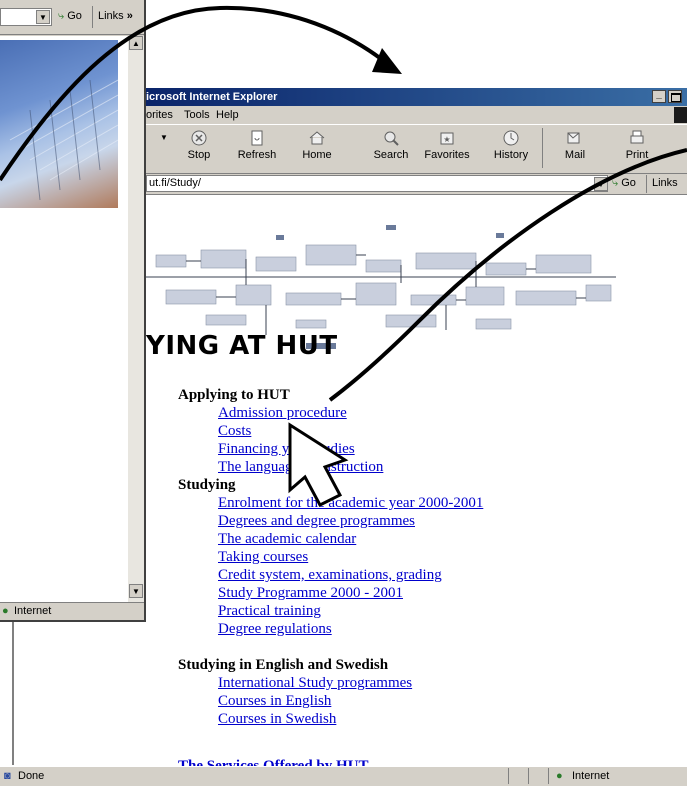 Image resolution: width=687 pixels, height=786 pixels. I want to click on curved-arrow, so click(198, 93).